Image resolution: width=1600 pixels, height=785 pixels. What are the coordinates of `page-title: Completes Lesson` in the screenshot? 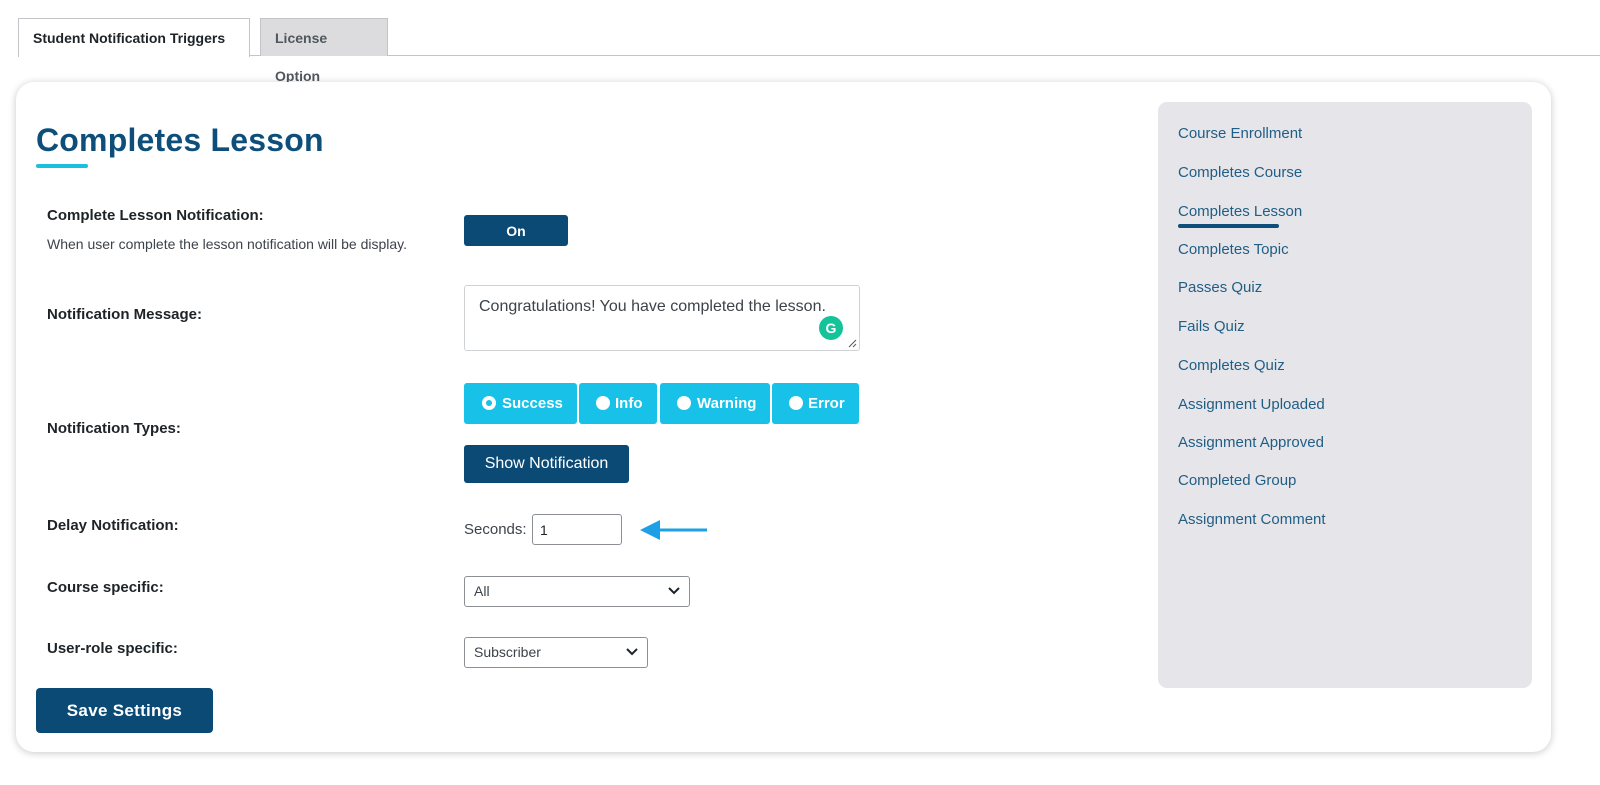 It's located at (180, 140).